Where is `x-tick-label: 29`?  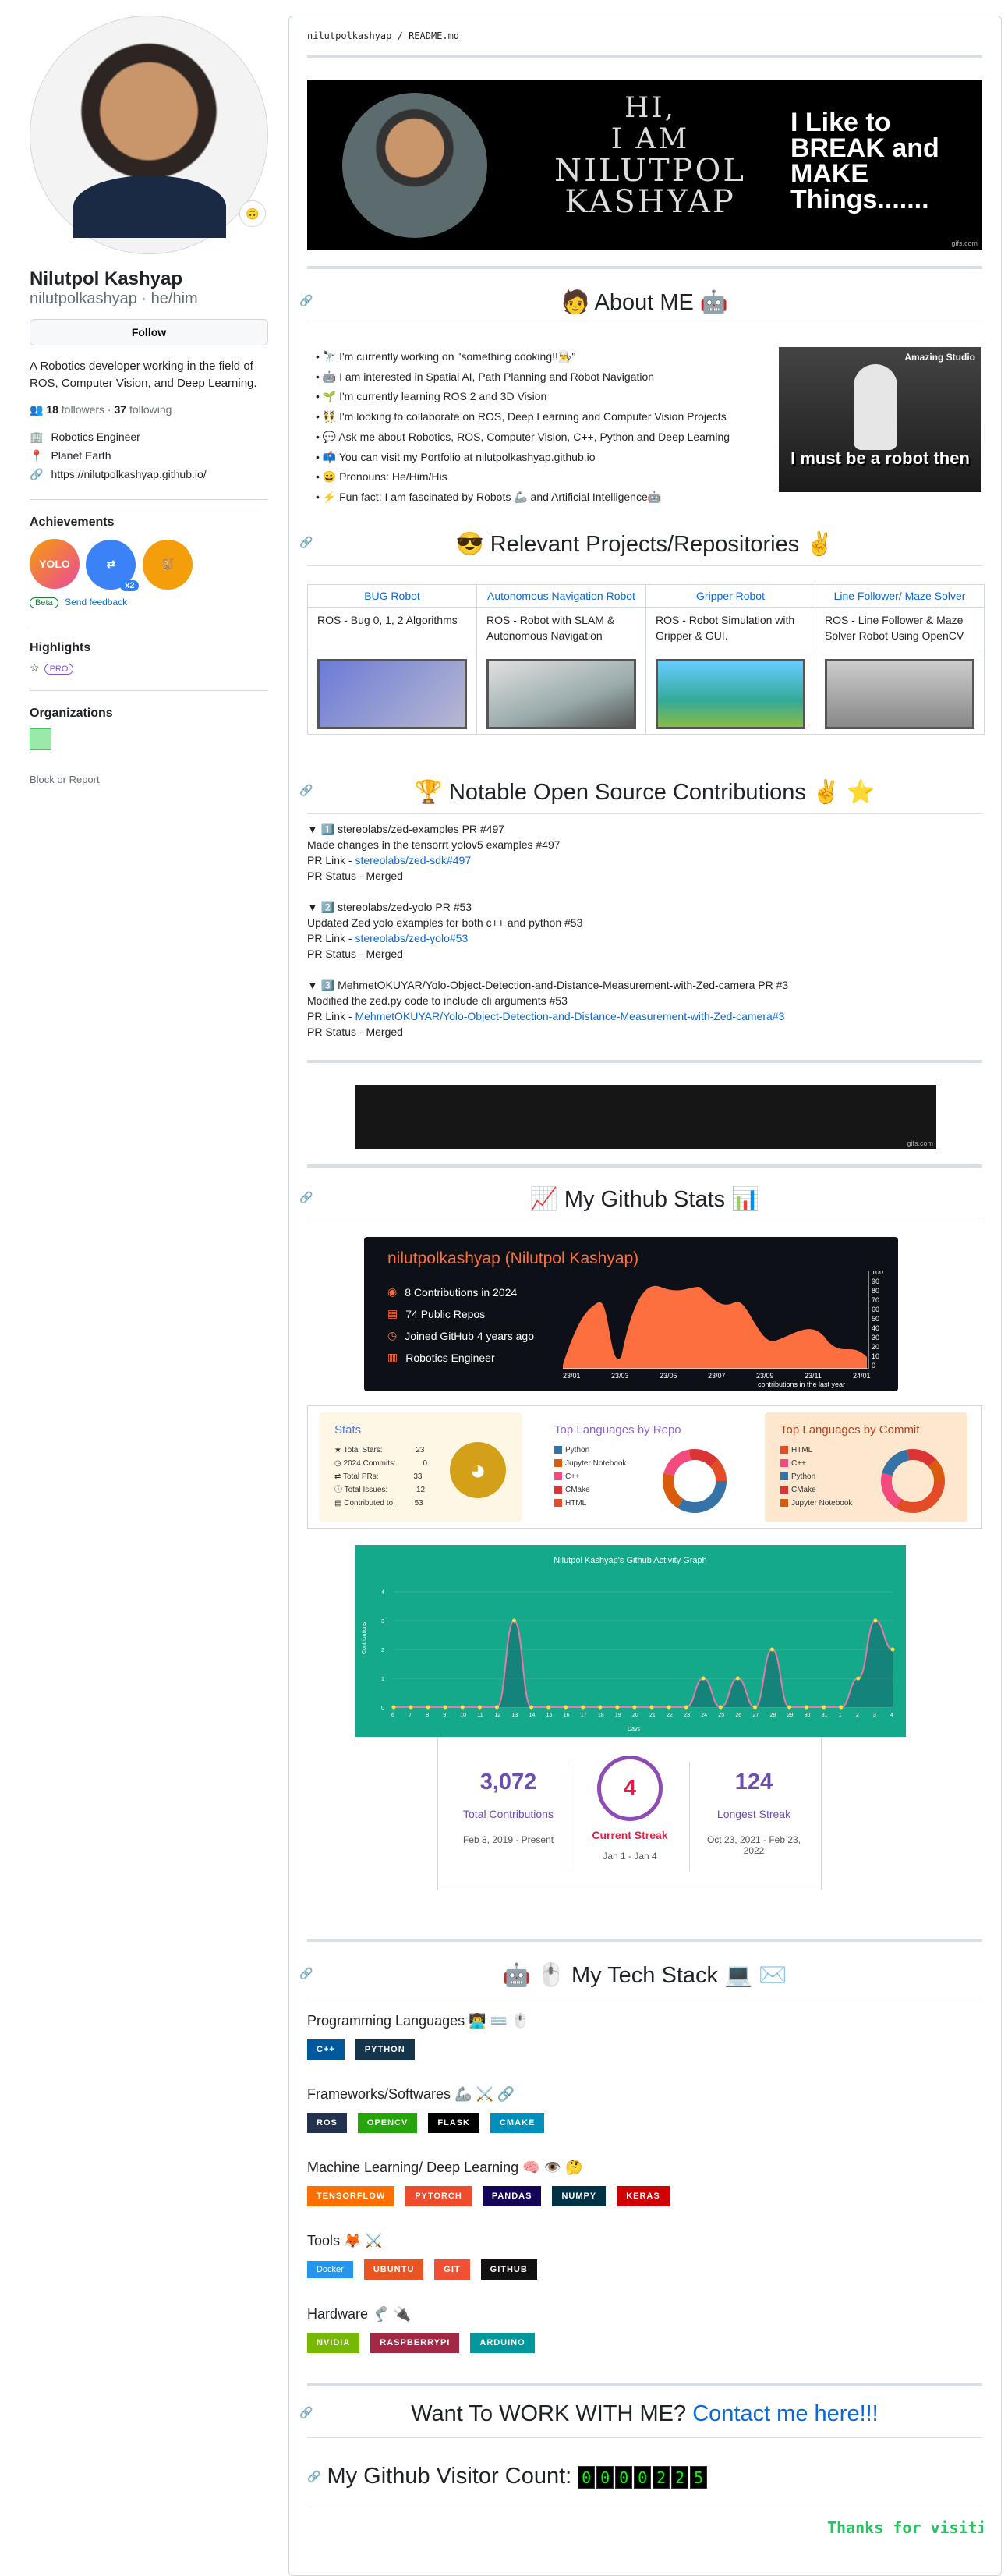
x-tick-label: 29 is located at coordinates (790, 1715).